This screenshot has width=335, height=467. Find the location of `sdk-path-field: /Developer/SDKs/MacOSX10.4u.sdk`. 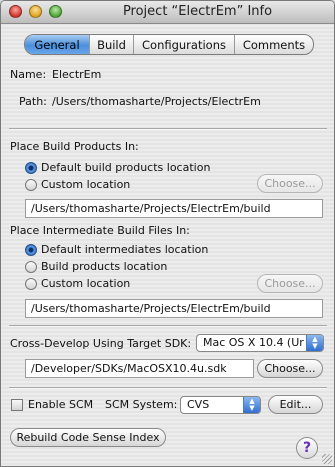

sdk-path-field: /Developer/SDKs/MacOSX10.4u.sdk is located at coordinates (139, 368).